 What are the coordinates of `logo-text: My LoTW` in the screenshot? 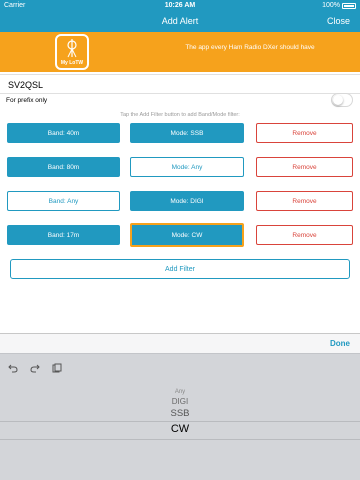 It's located at (72, 63).